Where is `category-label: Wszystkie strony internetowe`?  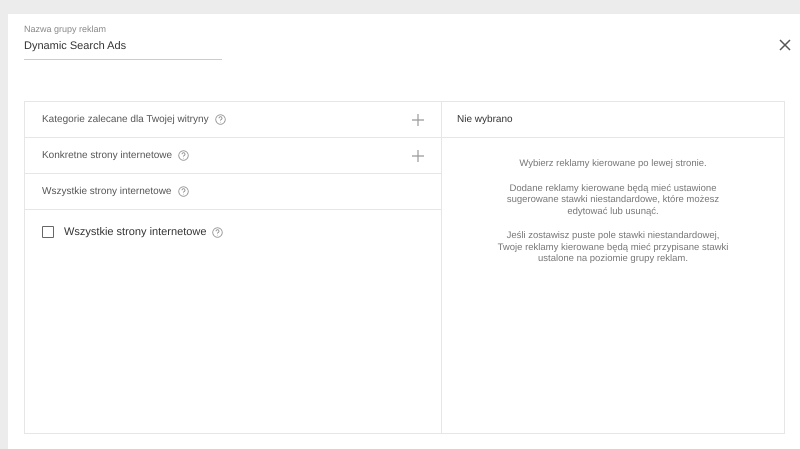
category-label: Wszystkie strony internetowe is located at coordinates (107, 191).